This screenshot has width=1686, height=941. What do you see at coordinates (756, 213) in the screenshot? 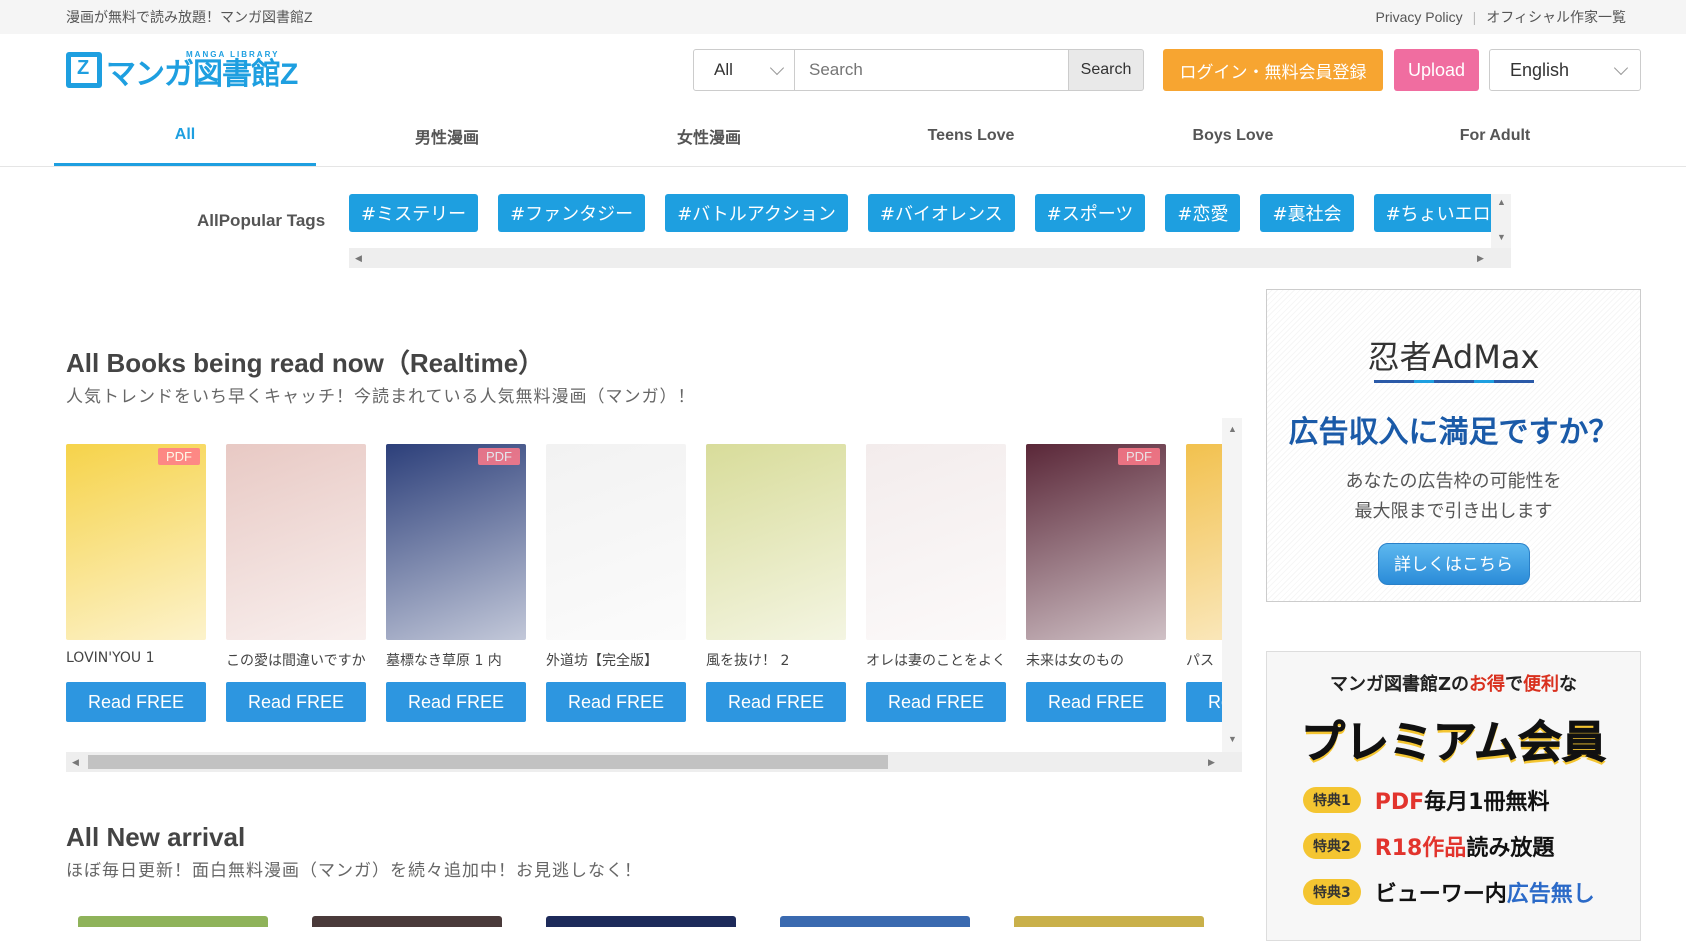
I see `tag-item: #バトルアクション` at bounding box center [756, 213].